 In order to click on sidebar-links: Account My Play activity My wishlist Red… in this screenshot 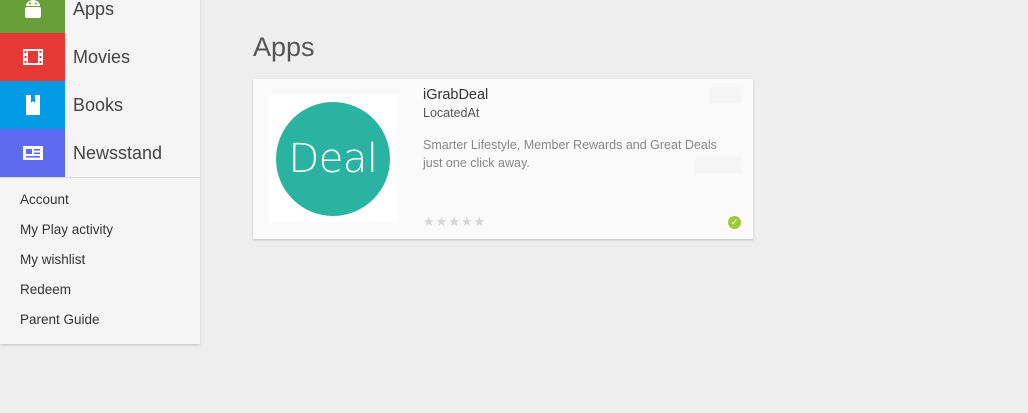, I will do `click(100, 261)`.